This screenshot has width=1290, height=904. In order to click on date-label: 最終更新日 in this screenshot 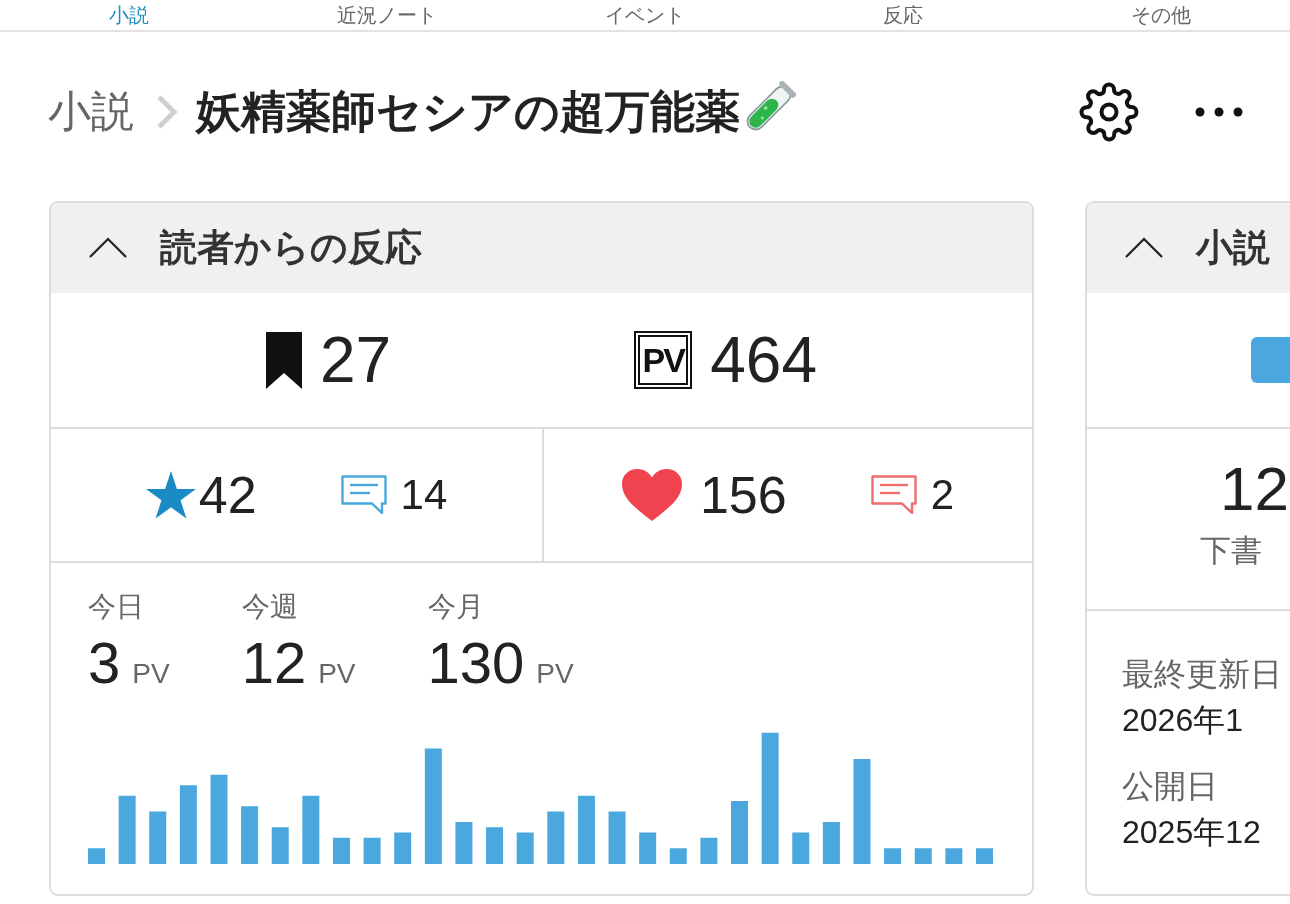, I will do `click(1202, 674)`.